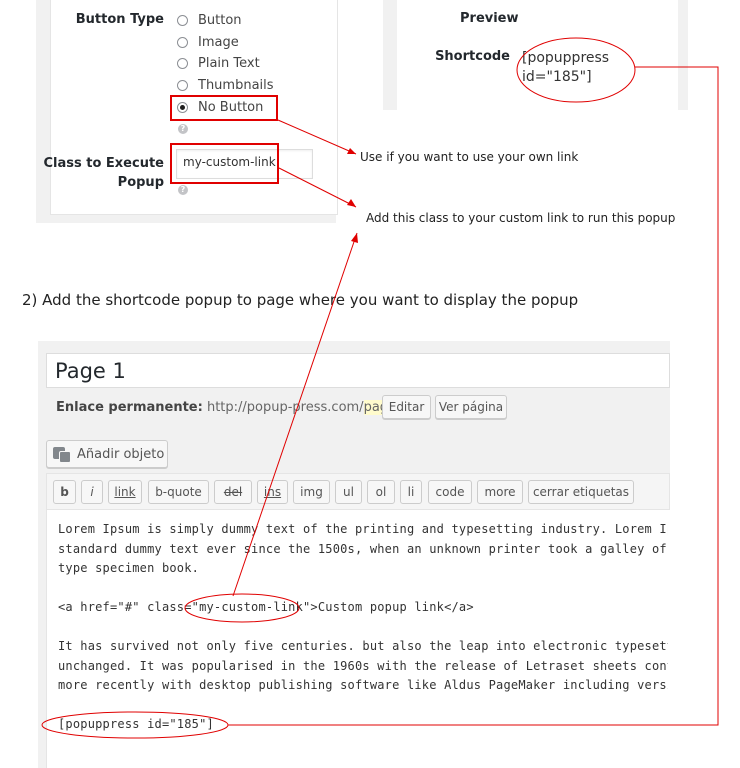 The width and height of the screenshot is (740, 768). What do you see at coordinates (62, 454) in the screenshot?
I see `media-add-icon` at bounding box center [62, 454].